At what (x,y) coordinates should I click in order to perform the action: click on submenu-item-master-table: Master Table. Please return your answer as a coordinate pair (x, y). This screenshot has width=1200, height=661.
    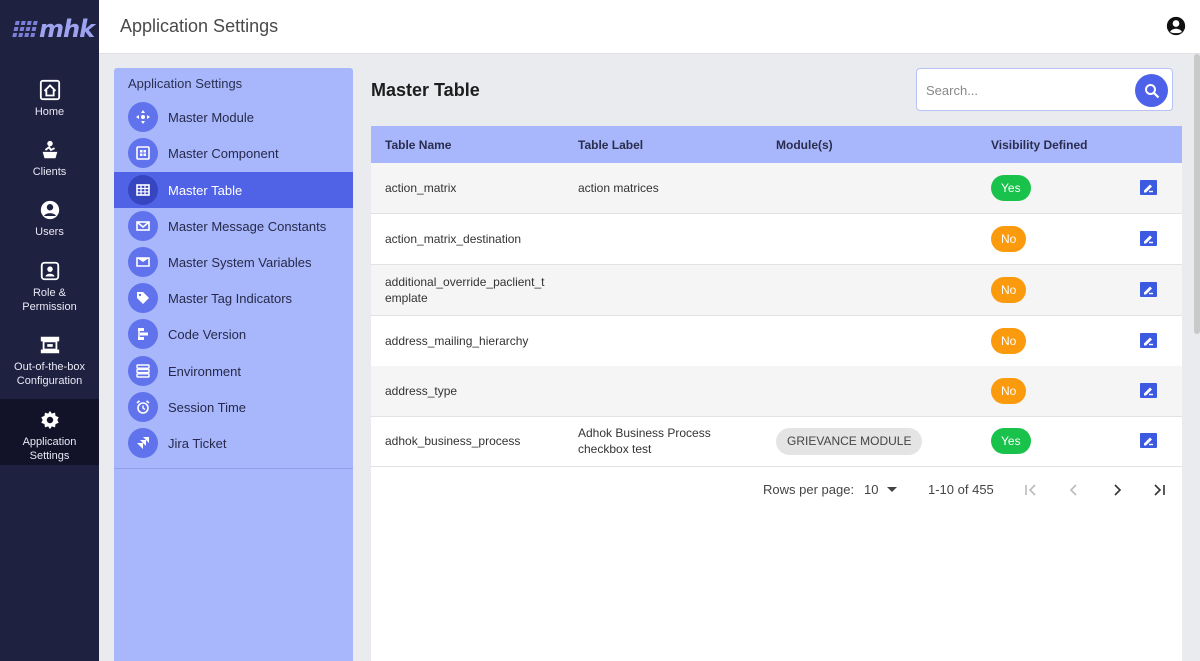
    Looking at the image, I should click on (233, 190).